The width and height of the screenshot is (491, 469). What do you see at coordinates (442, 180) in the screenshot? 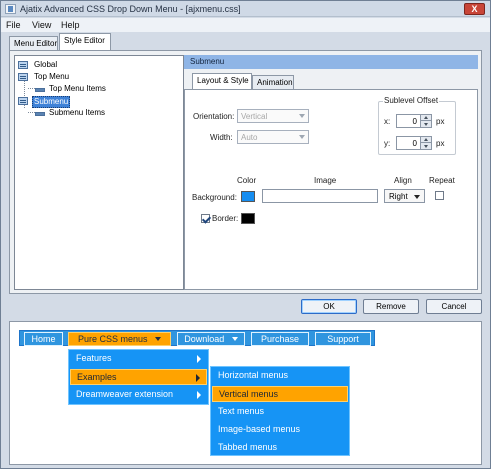
I see `repeat-column-label: Repeat` at bounding box center [442, 180].